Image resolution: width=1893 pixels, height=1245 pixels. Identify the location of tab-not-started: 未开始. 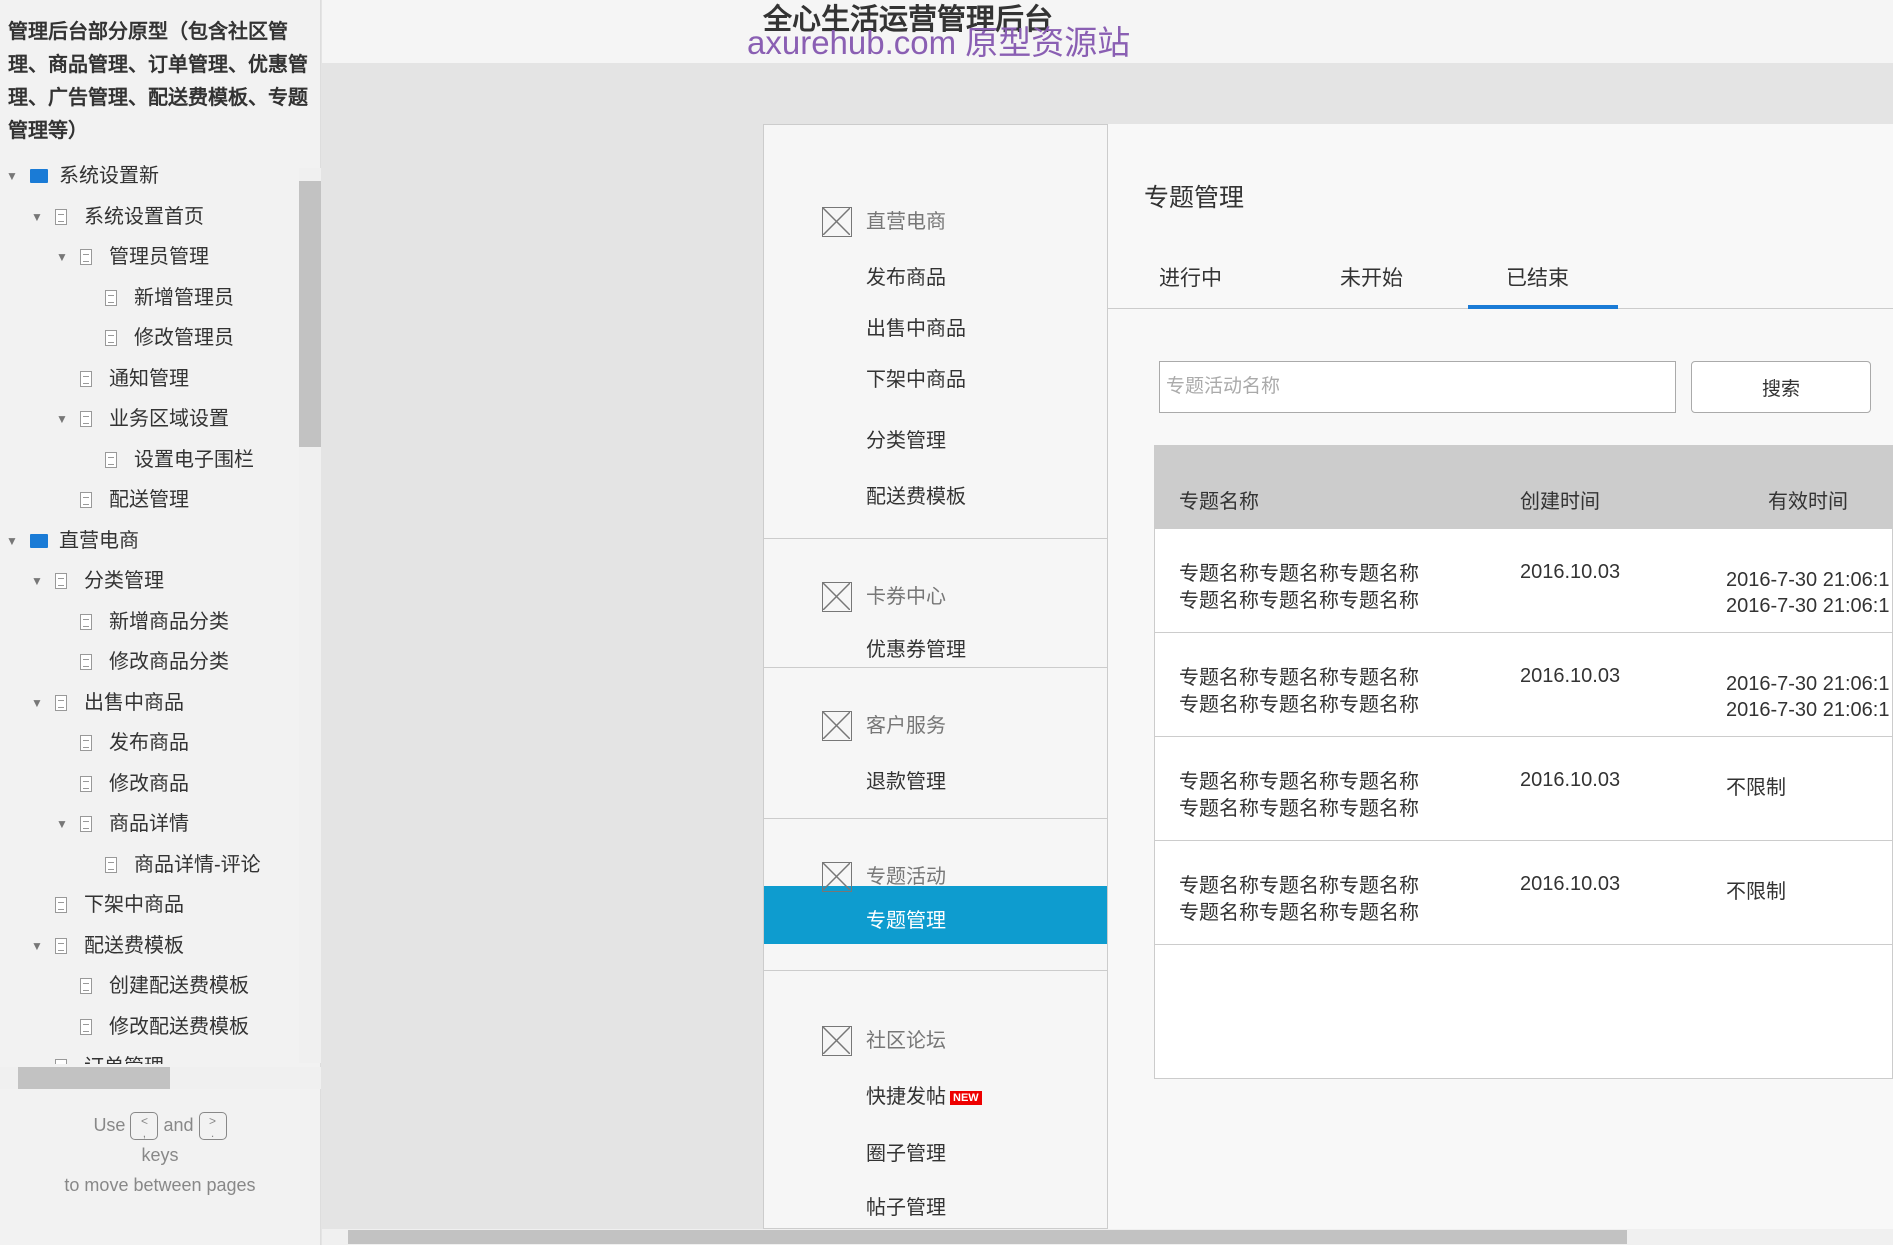
(1371, 277).